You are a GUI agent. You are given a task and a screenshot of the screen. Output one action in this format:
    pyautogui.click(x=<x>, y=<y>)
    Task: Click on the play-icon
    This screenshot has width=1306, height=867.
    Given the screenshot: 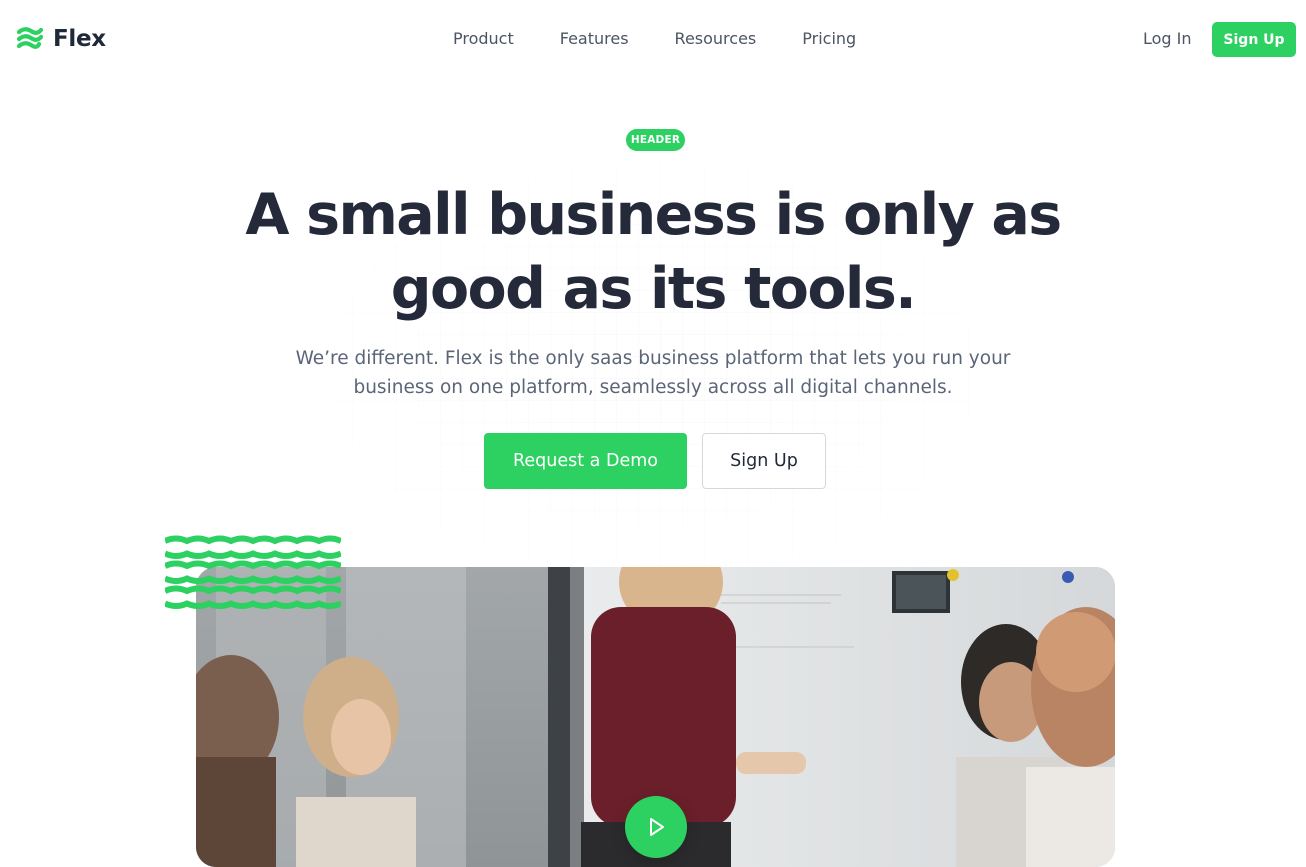 What is the action you would take?
    pyautogui.click(x=657, y=827)
    